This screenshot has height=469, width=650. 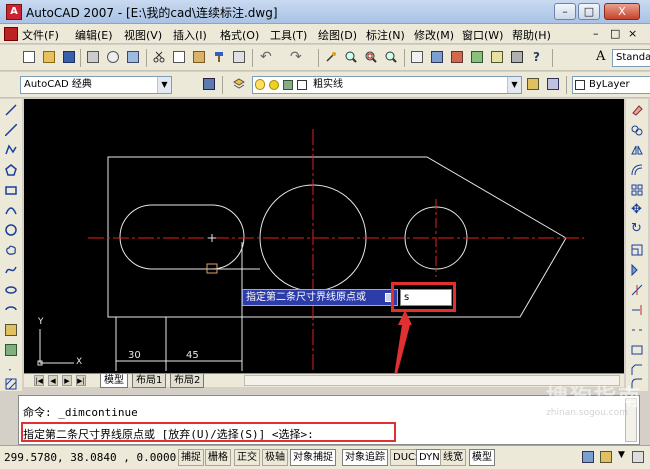 I want to click on next-tab-button: ▶, so click(x=67, y=380).